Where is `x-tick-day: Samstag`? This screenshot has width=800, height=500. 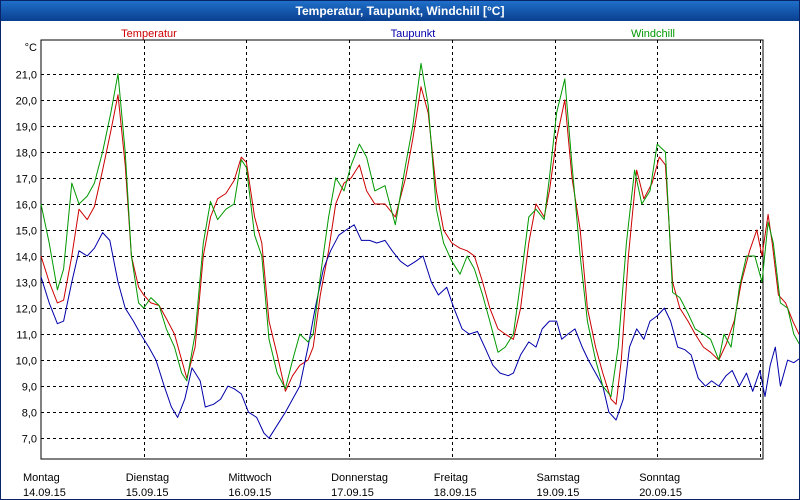 x-tick-day: Samstag is located at coordinates (558, 478).